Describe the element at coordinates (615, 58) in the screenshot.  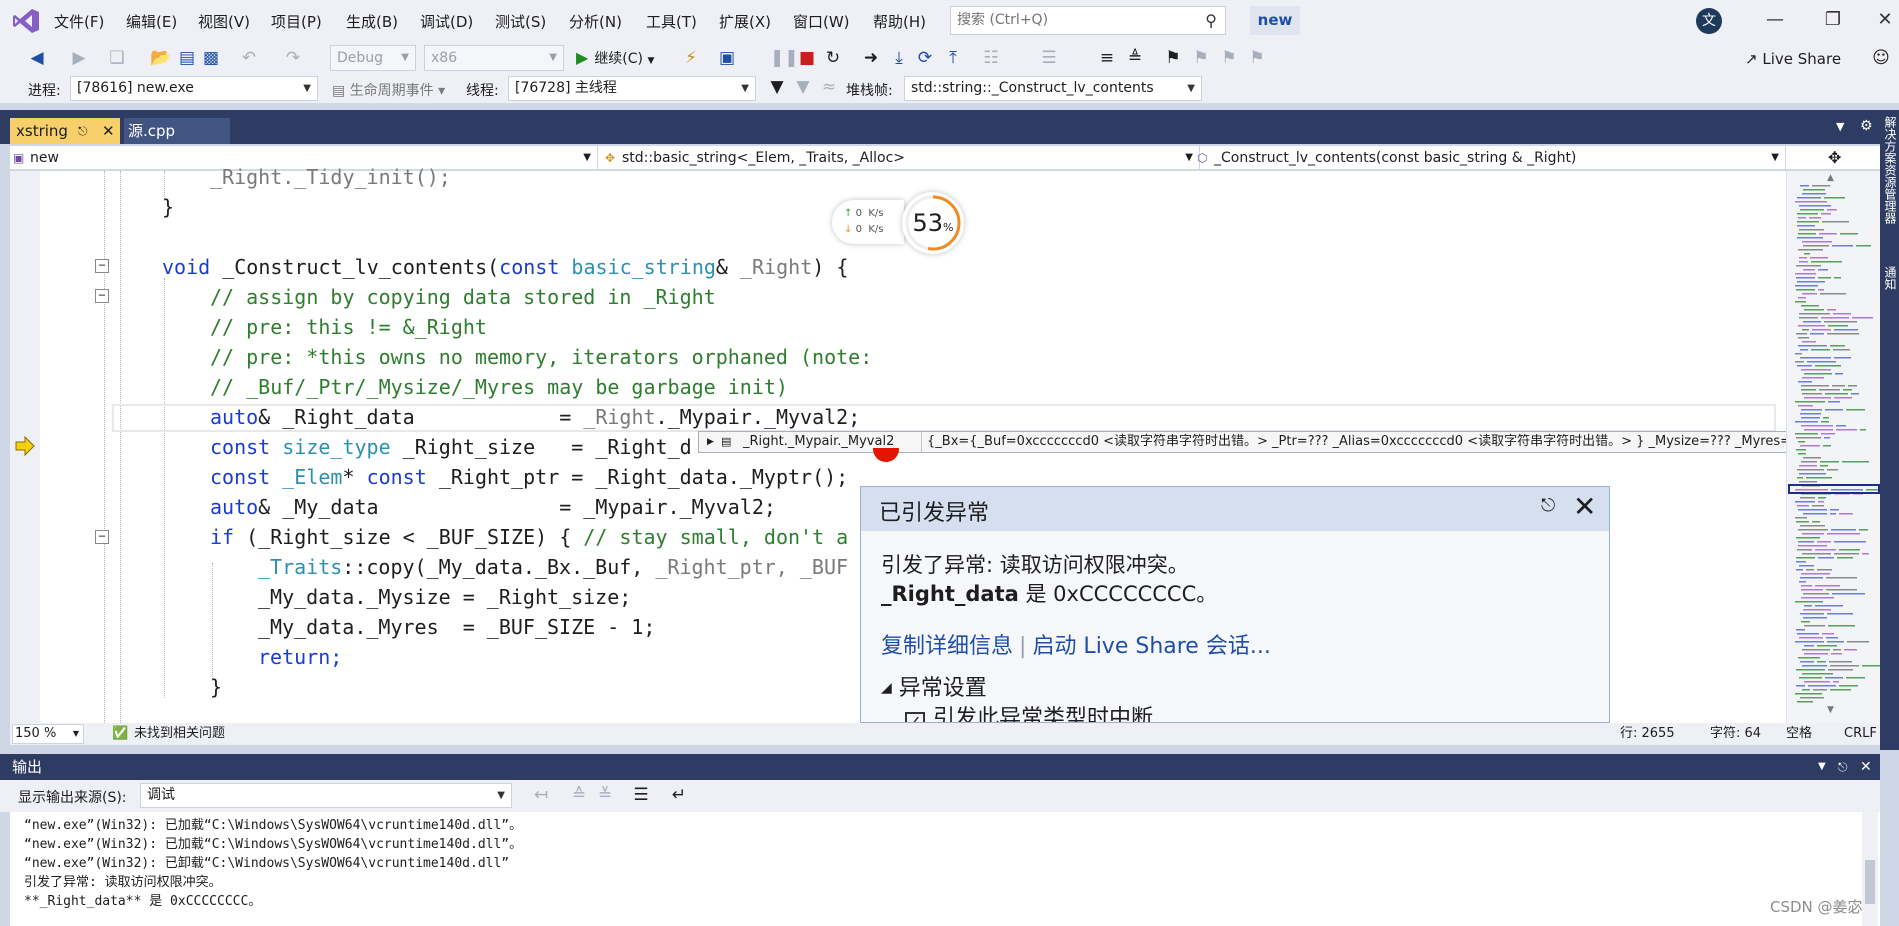
I see `continue-button: ▶ 继续(C) ▼` at that location.